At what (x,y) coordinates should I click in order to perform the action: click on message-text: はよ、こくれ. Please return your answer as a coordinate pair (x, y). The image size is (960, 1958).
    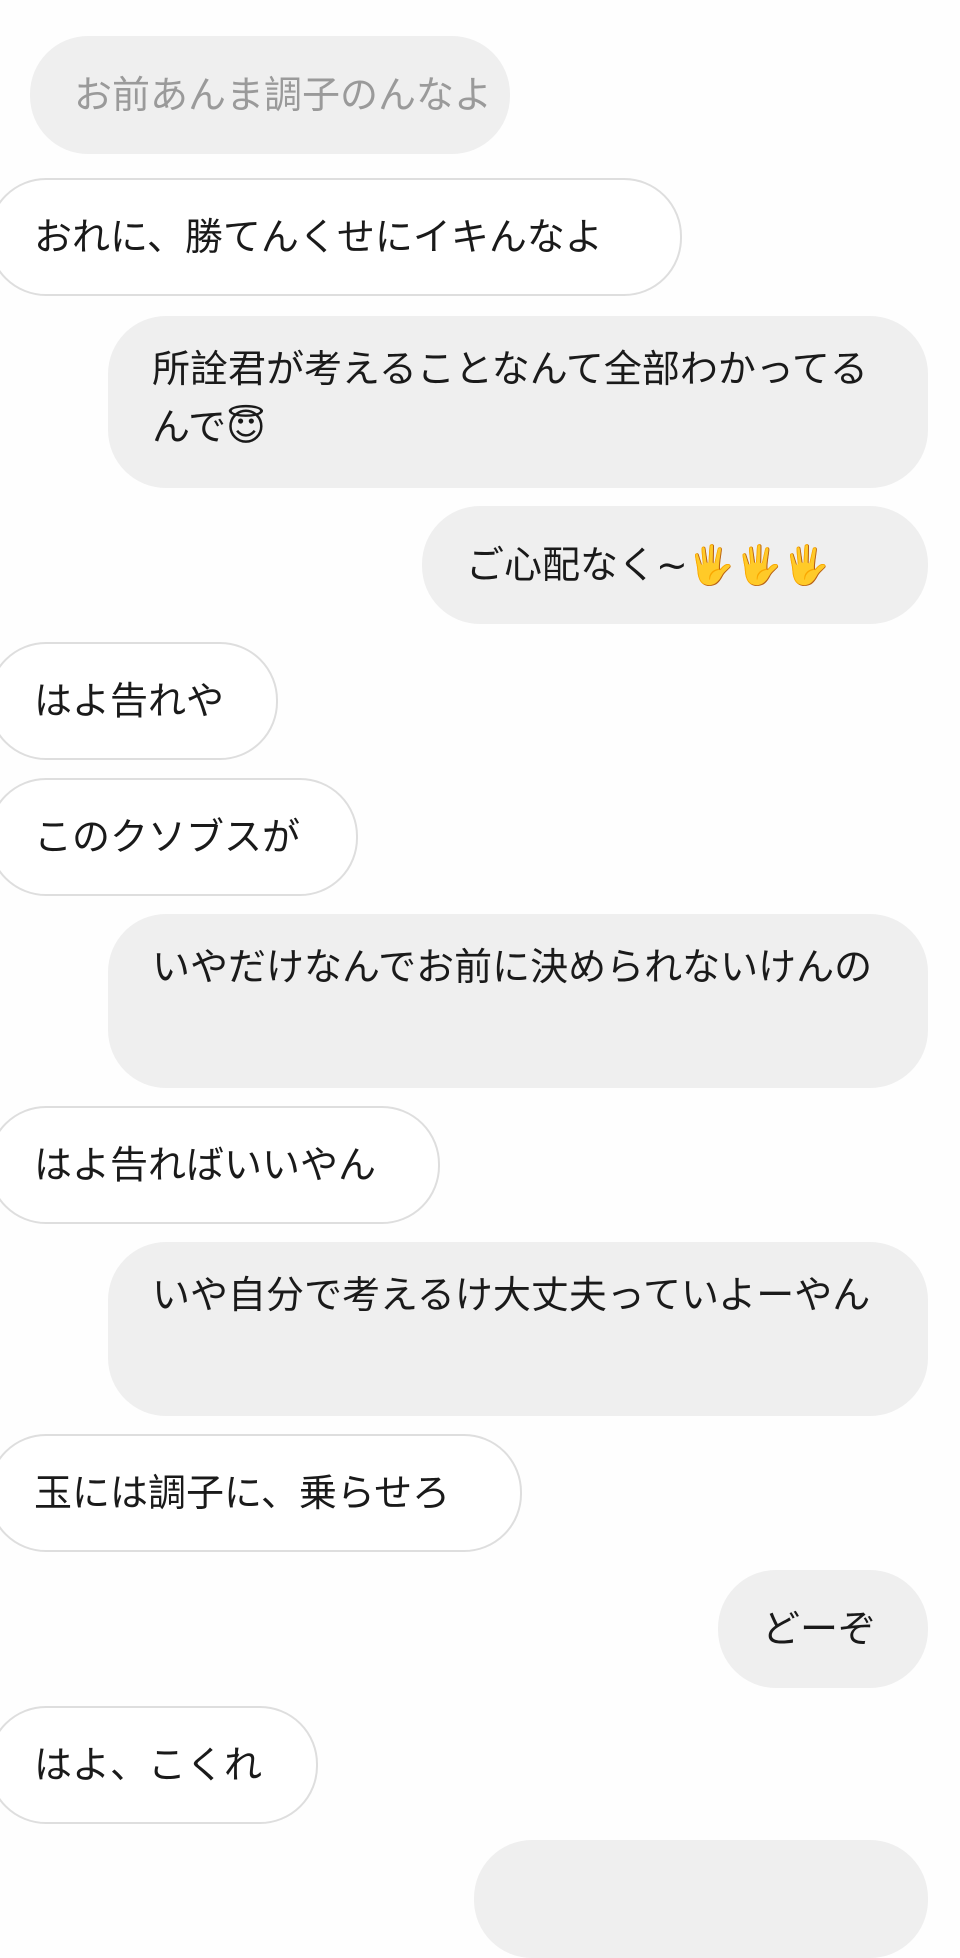
    Looking at the image, I should click on (148, 1765).